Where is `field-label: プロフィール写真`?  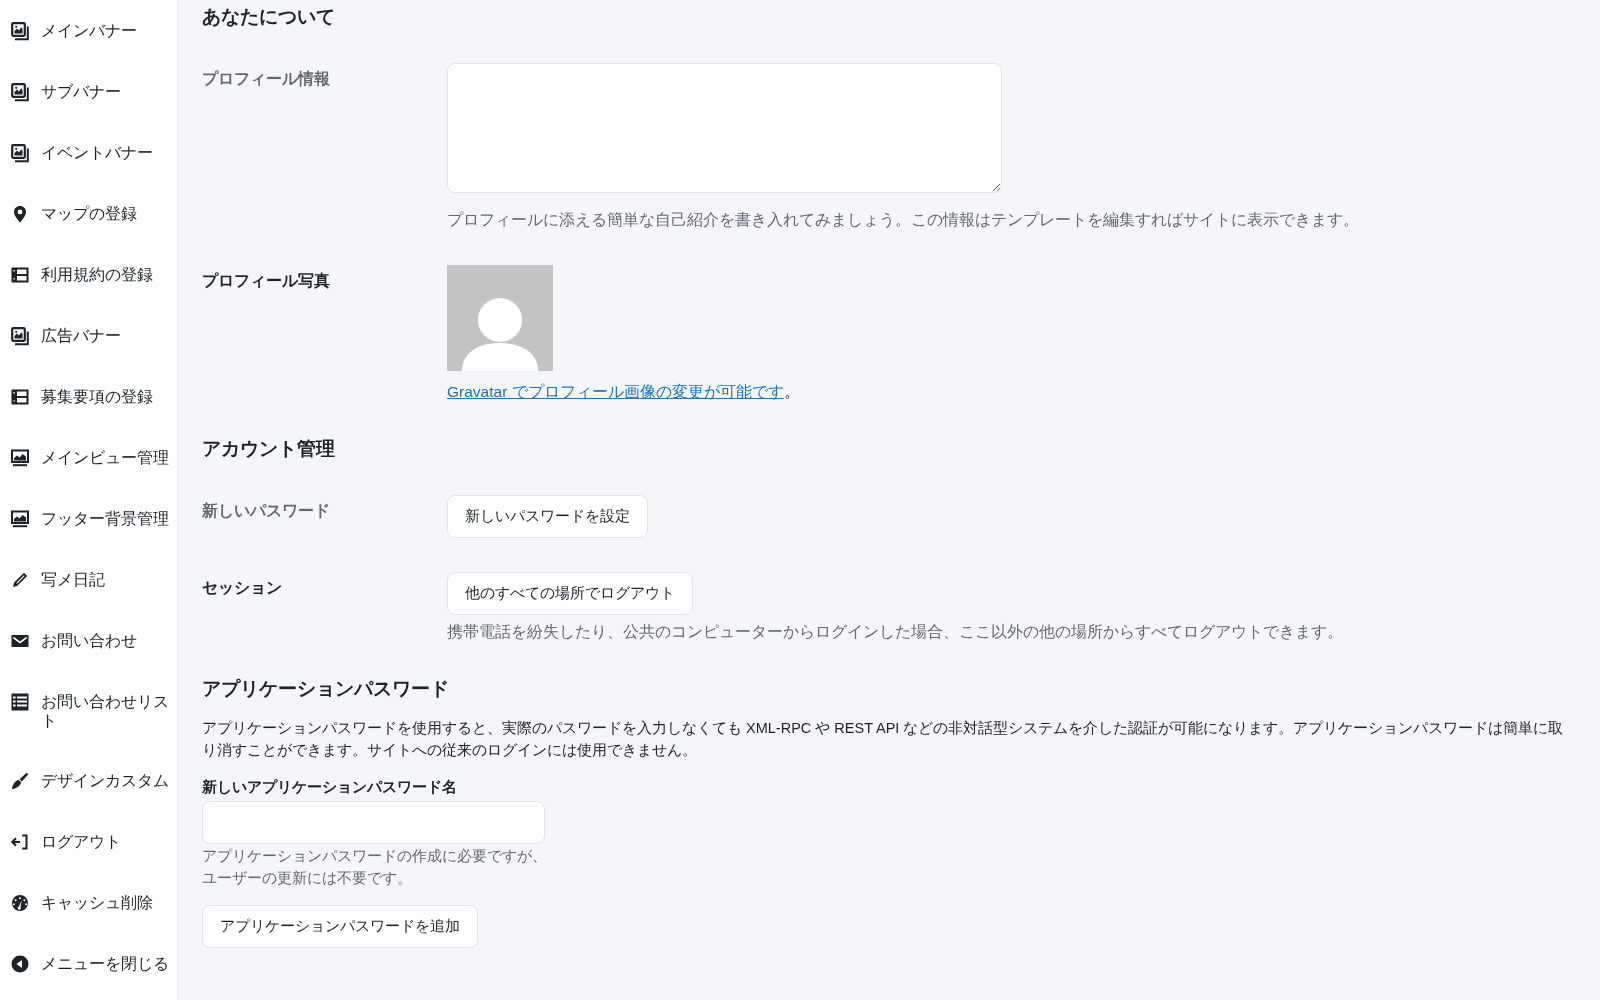
field-label: プロフィール写真 is located at coordinates (266, 281).